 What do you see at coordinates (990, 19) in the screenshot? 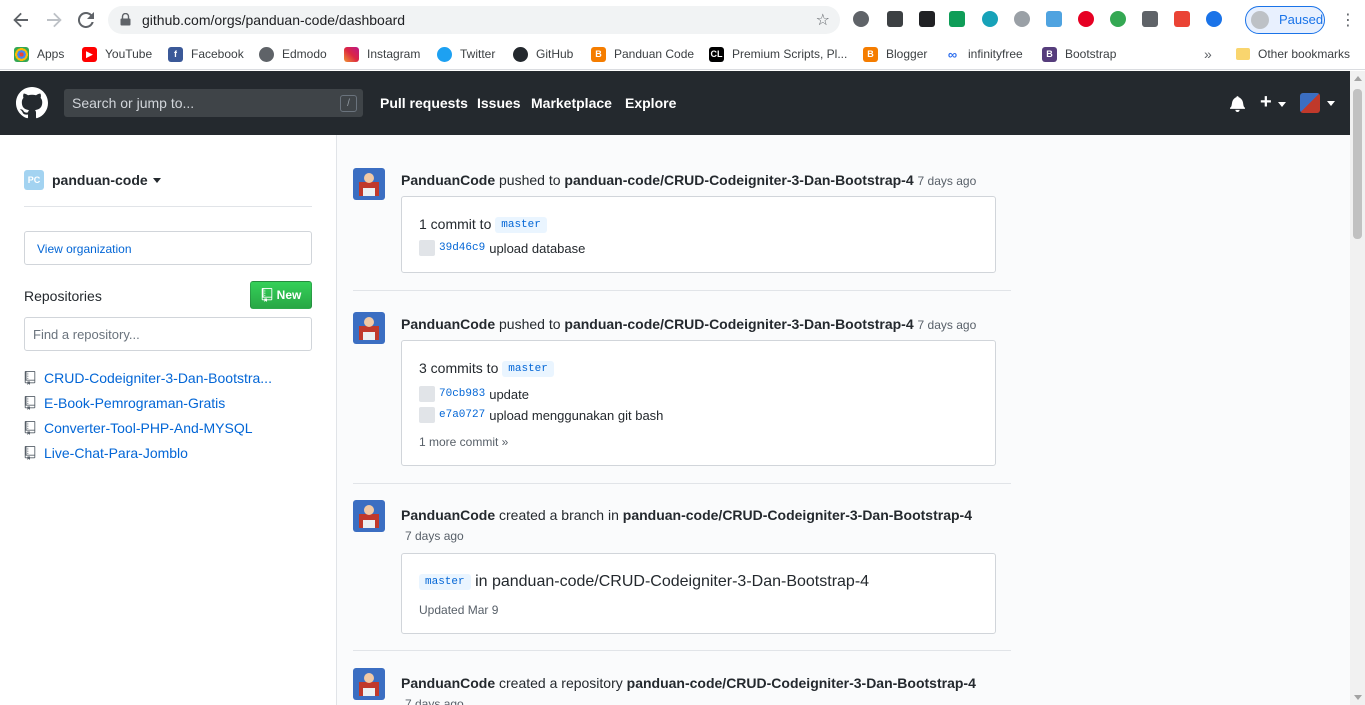
I see `react-extension-icon` at bounding box center [990, 19].